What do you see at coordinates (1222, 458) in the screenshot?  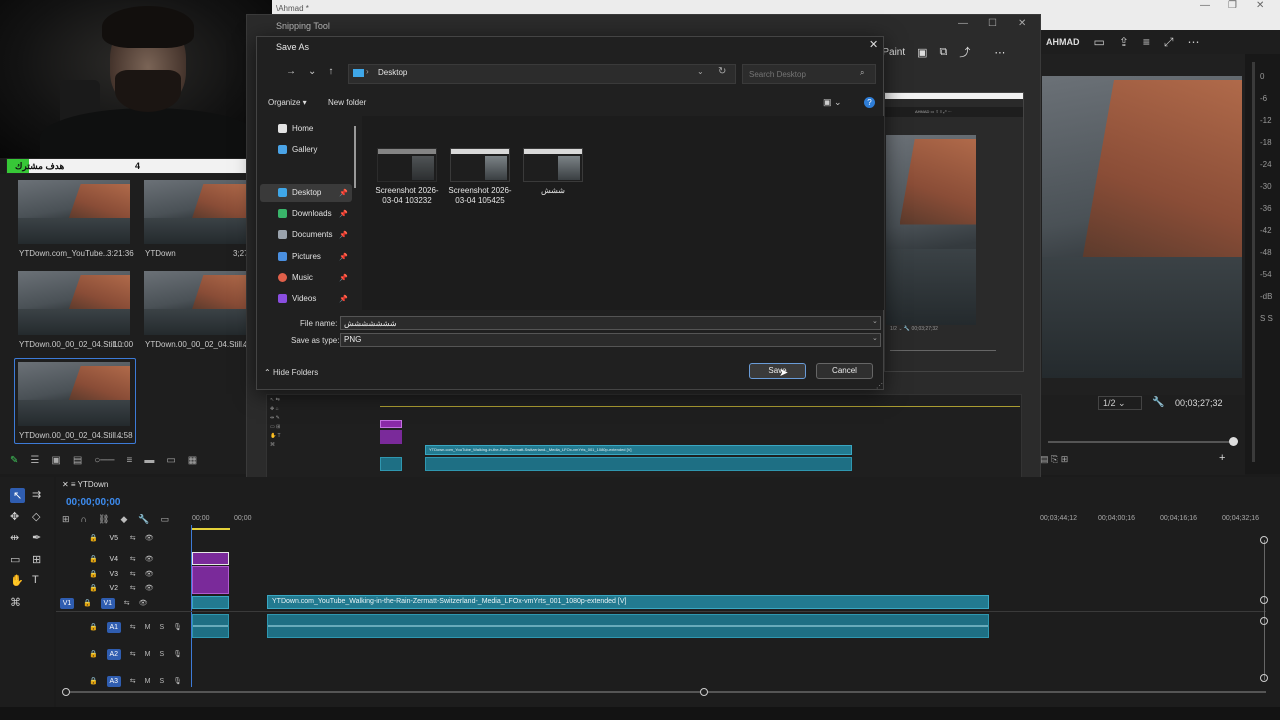 I see `add-button-icon: +` at bounding box center [1222, 458].